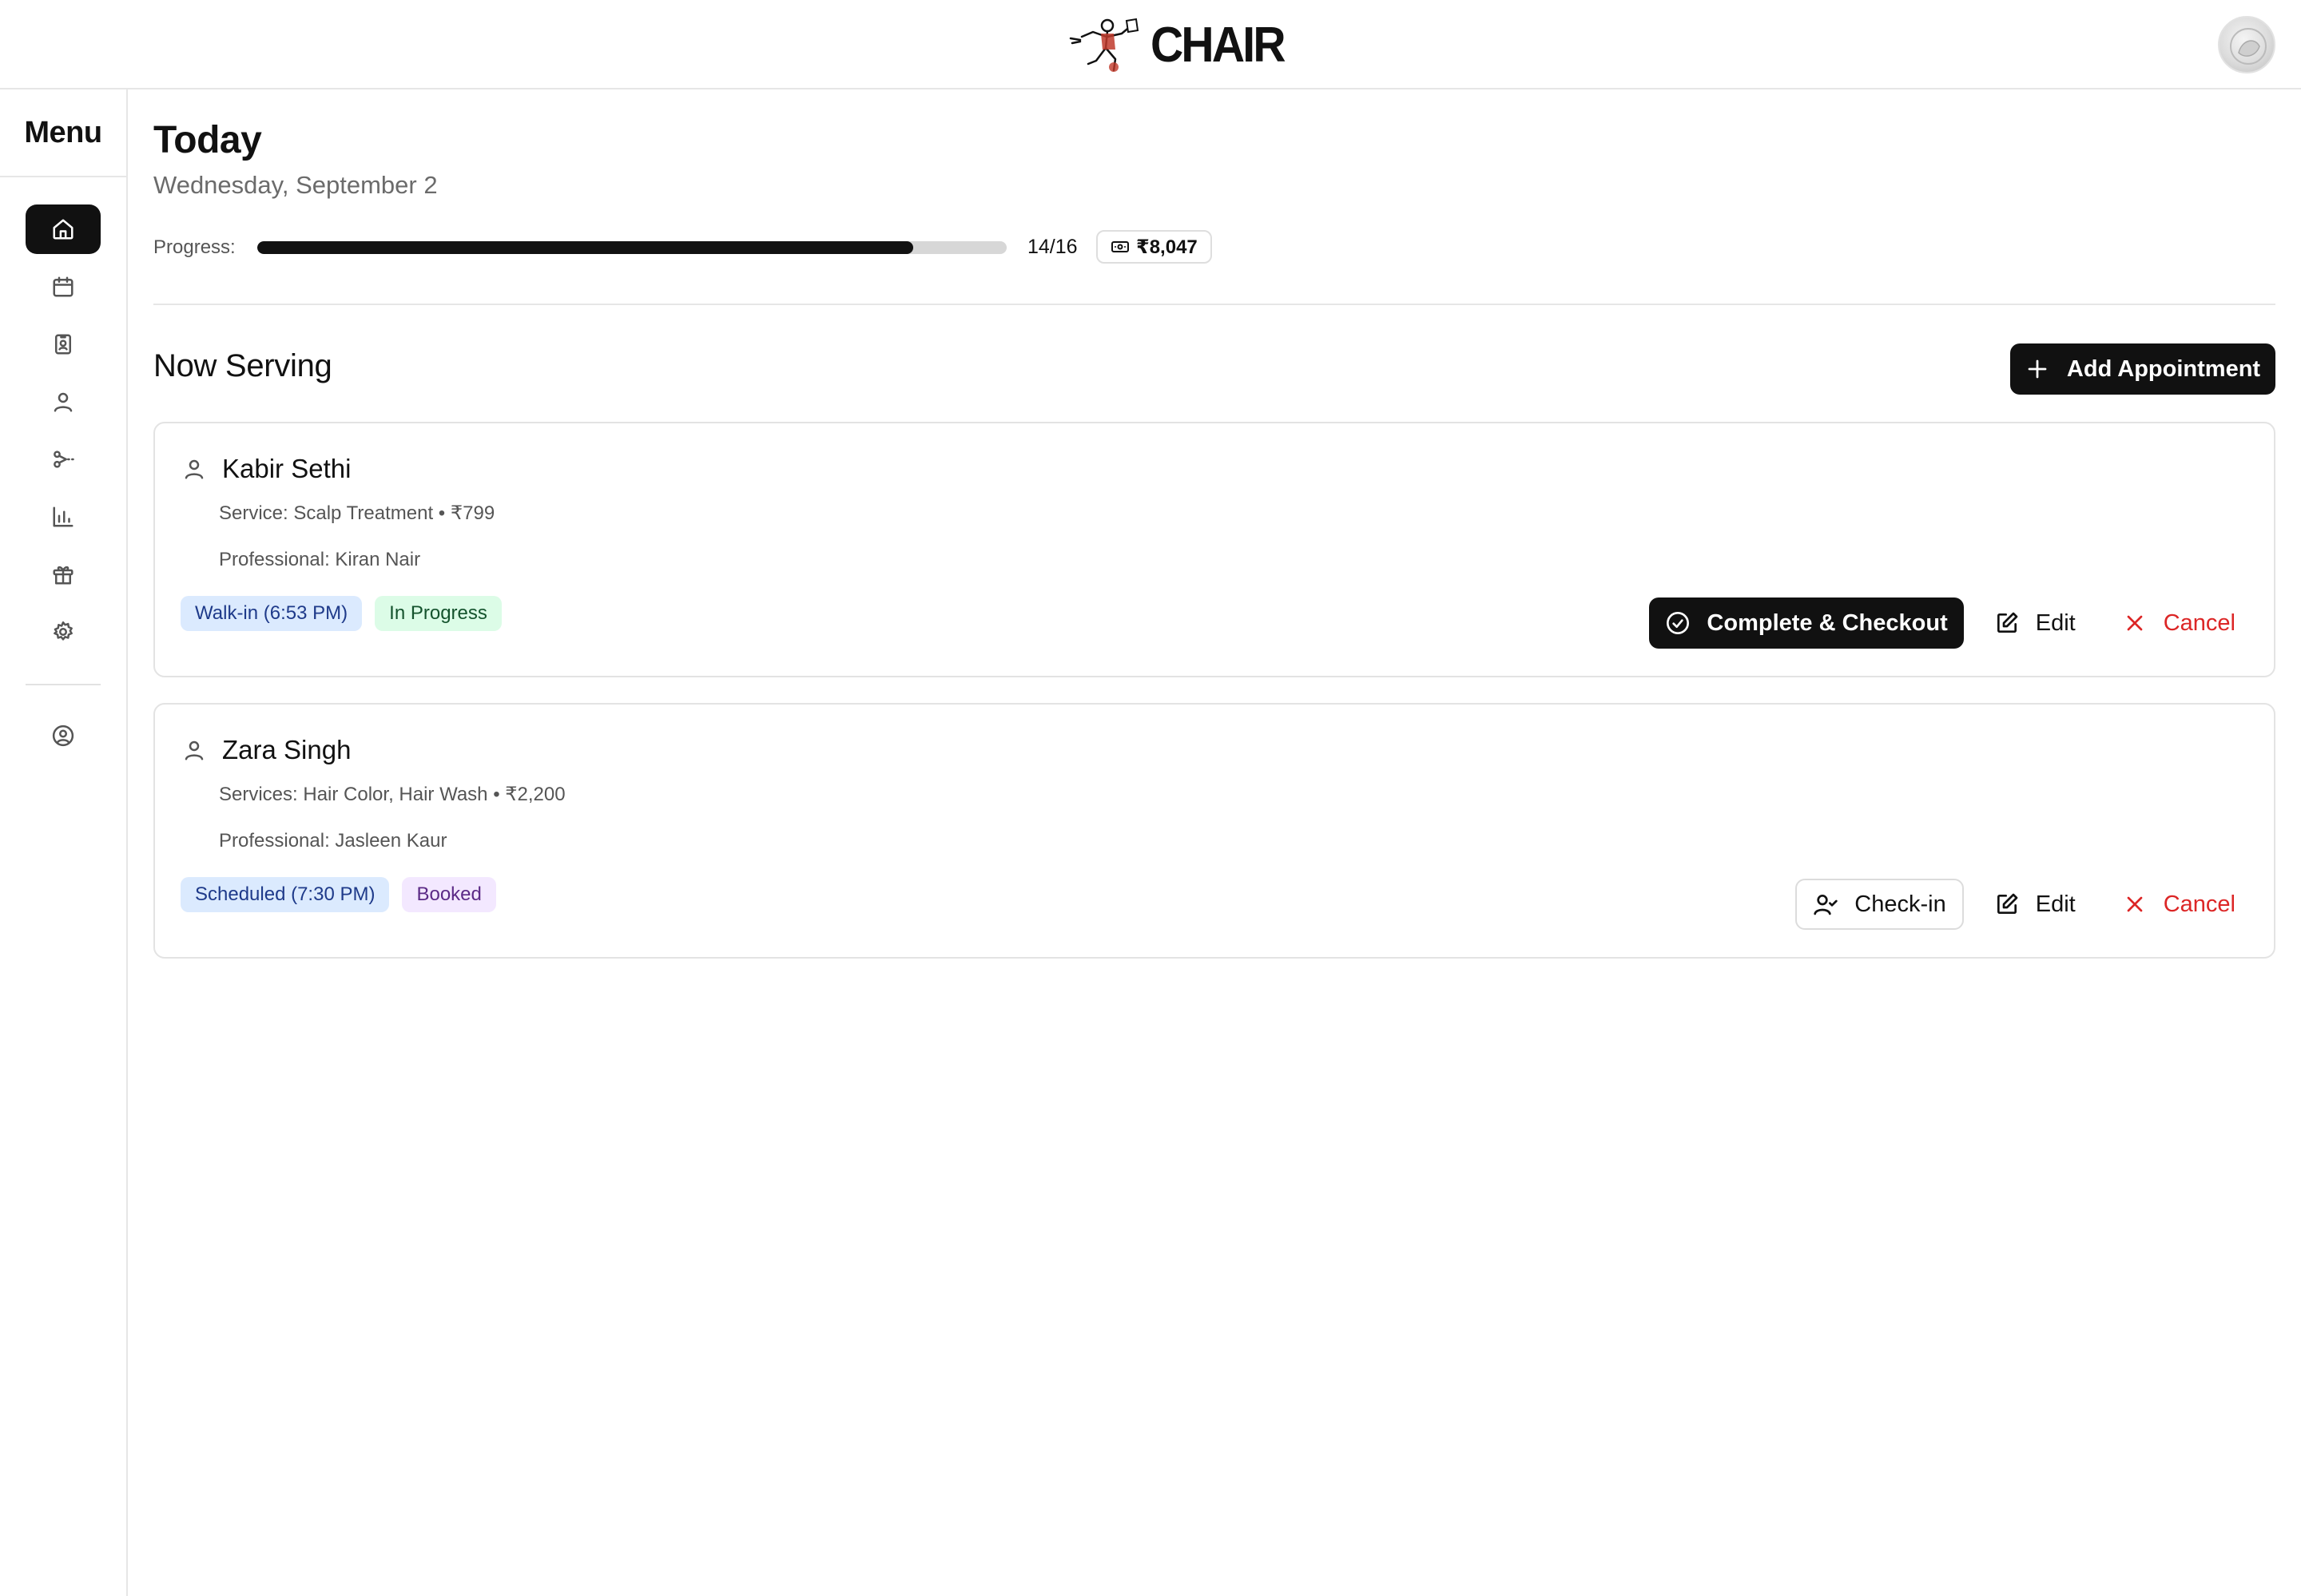 The width and height of the screenshot is (2301, 1596). I want to click on now-serving-title: Now Serving, so click(243, 365).